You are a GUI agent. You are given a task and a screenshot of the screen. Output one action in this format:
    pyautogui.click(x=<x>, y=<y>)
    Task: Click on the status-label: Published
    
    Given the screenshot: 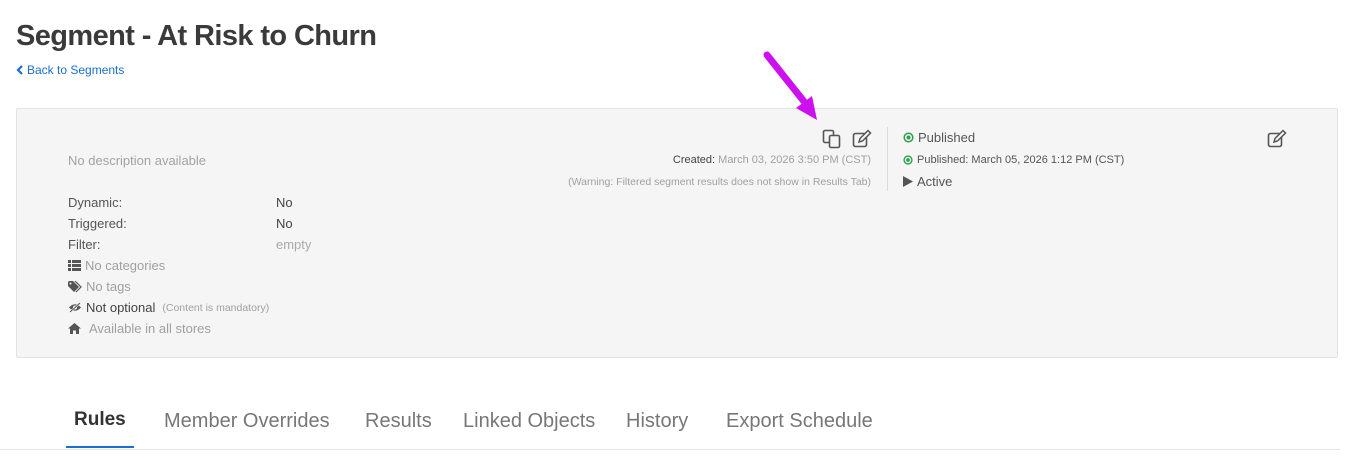 What is the action you would take?
    pyautogui.click(x=947, y=137)
    